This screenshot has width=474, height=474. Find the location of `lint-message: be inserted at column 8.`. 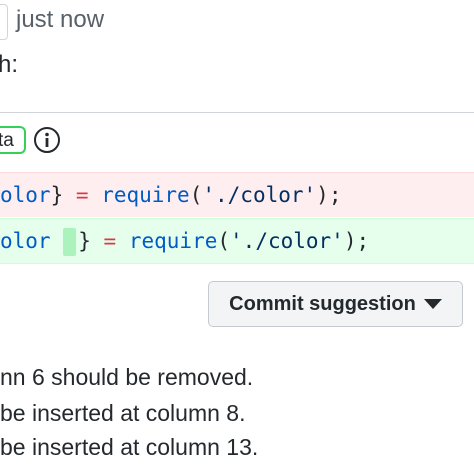

lint-message: be inserted at column 8. is located at coordinates (123, 413).